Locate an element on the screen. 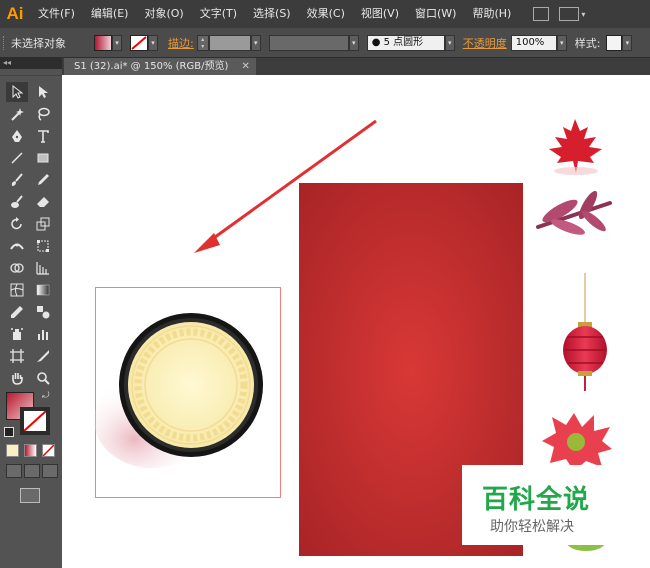 The image size is (650, 568). menu-type: 文字(T) is located at coordinates (218, 14).